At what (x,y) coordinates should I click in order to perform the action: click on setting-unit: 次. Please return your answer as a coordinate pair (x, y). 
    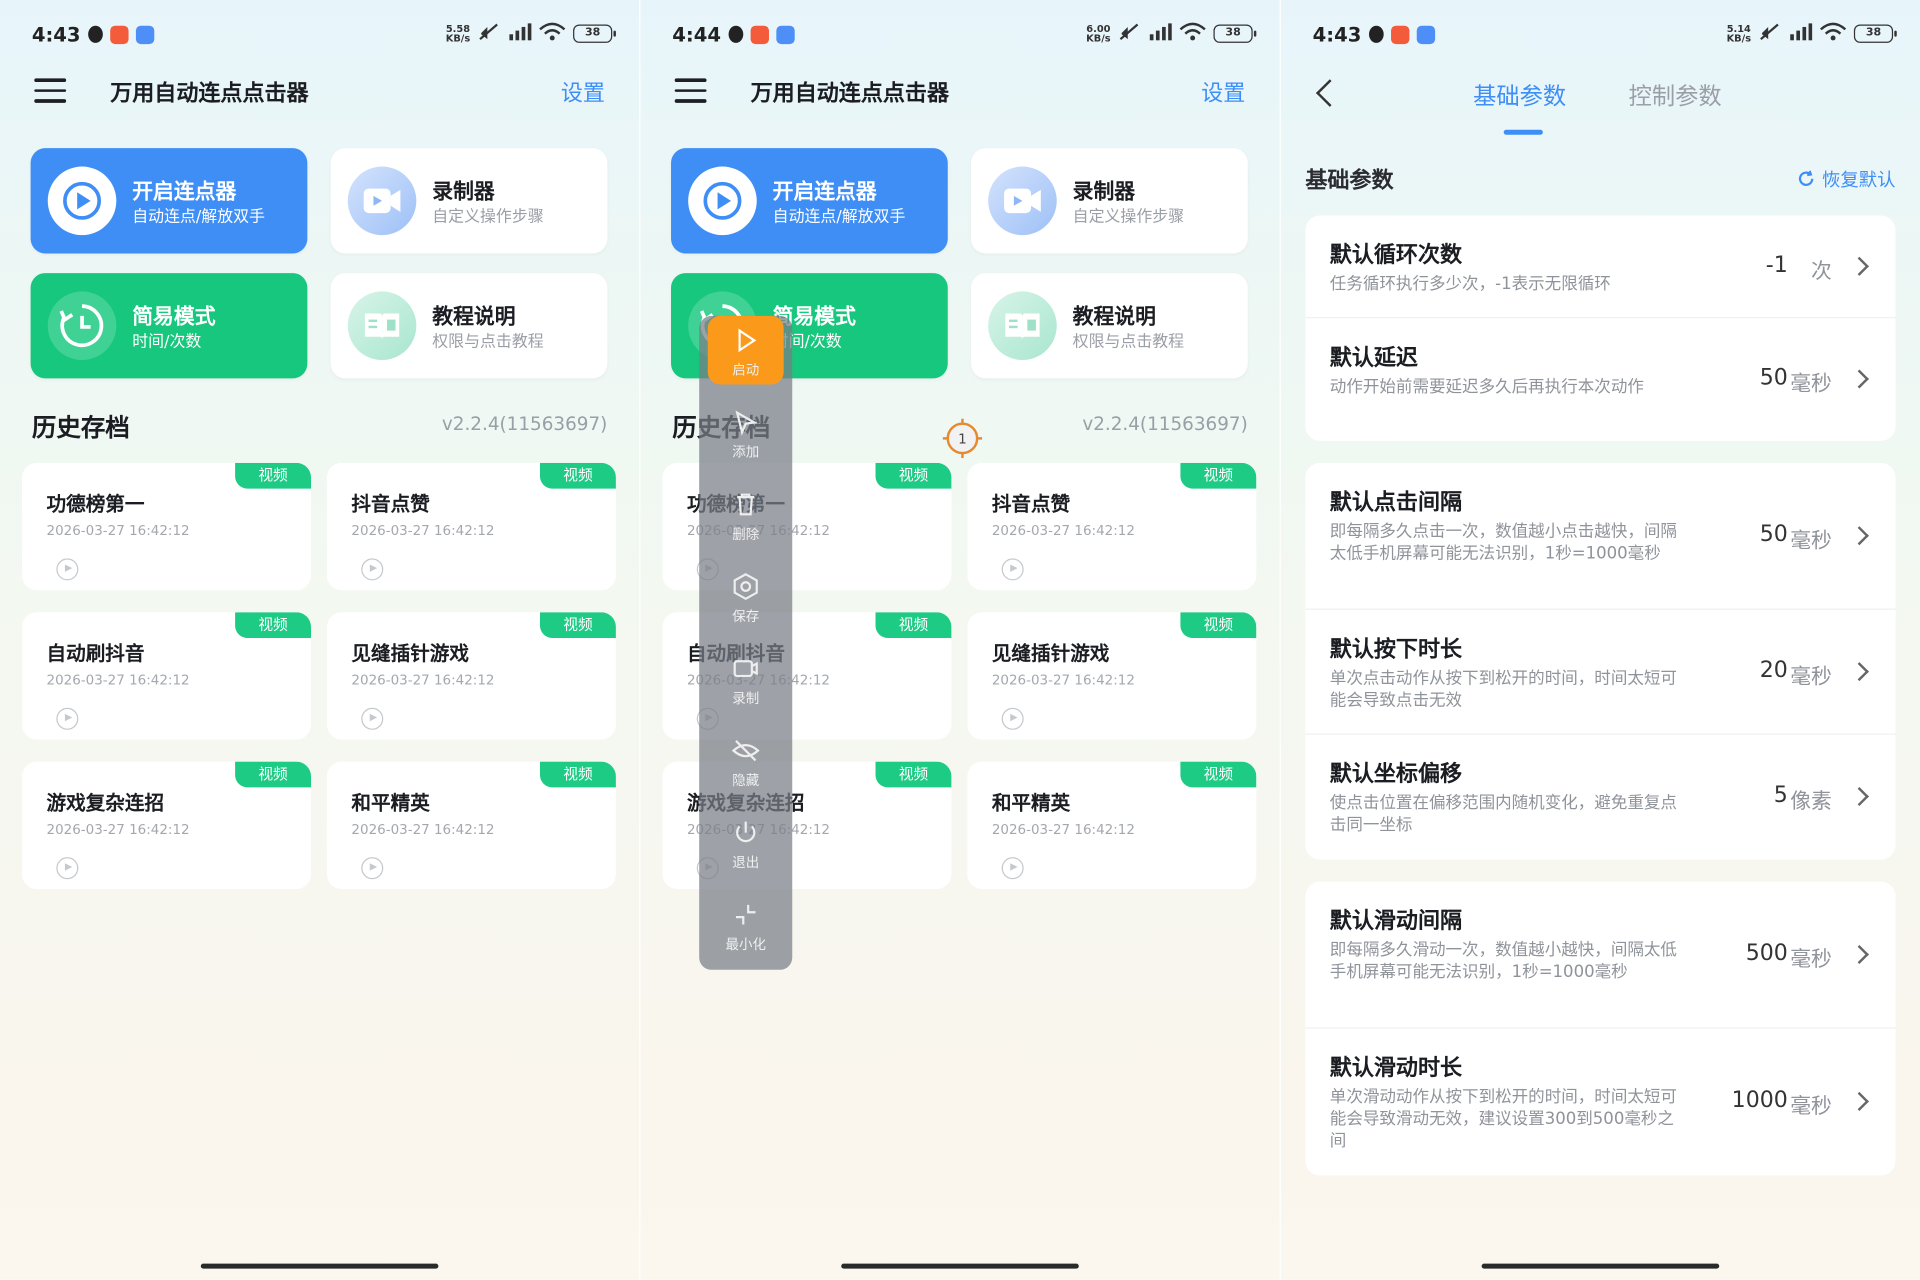
    Looking at the image, I should click on (1821, 272).